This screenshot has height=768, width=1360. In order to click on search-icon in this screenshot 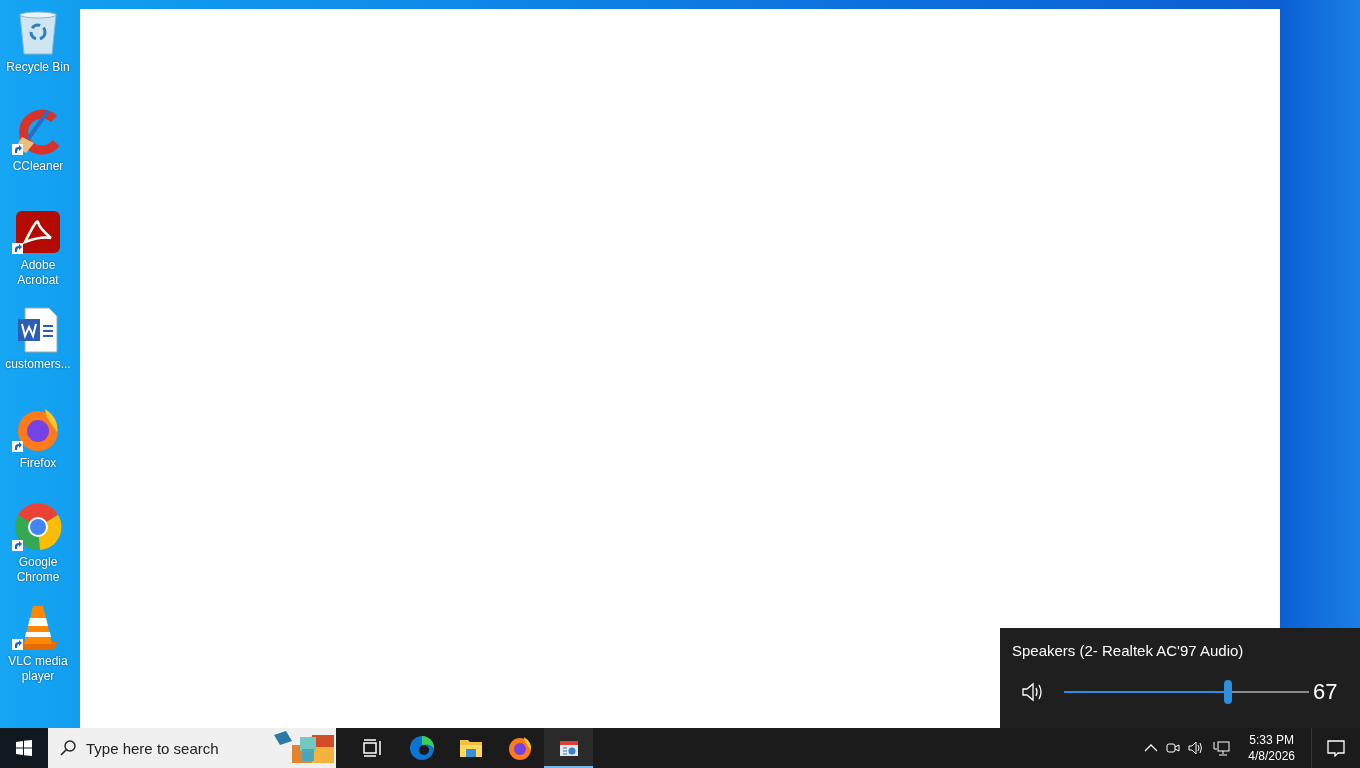, I will do `click(68, 748)`.